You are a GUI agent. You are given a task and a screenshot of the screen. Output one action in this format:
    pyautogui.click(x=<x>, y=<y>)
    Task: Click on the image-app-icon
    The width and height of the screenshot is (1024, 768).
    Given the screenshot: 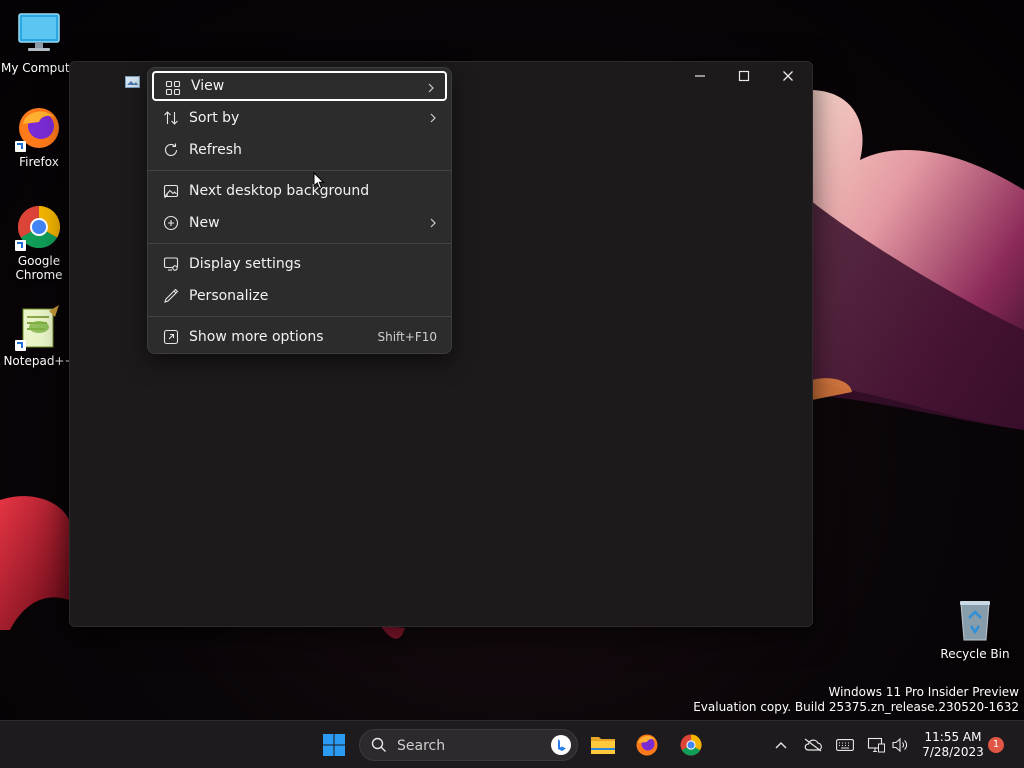 What is the action you would take?
    pyautogui.click(x=132, y=82)
    